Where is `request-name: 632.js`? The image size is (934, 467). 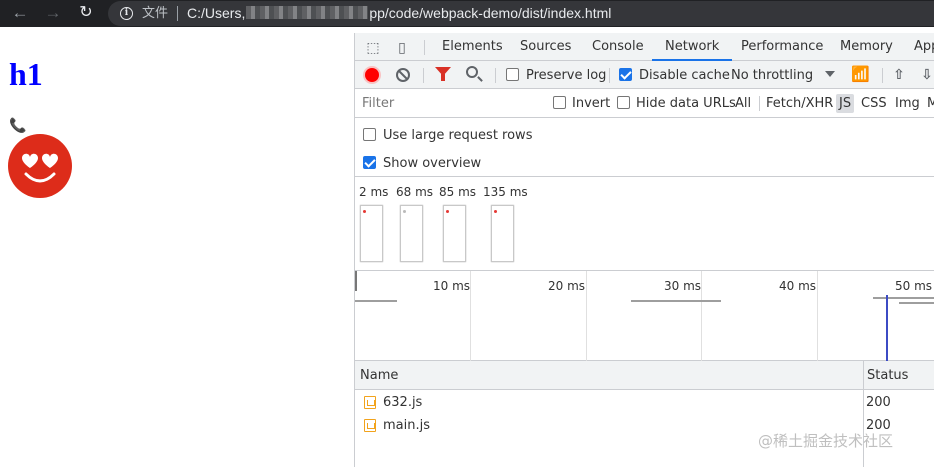
request-name: 632.js is located at coordinates (403, 402).